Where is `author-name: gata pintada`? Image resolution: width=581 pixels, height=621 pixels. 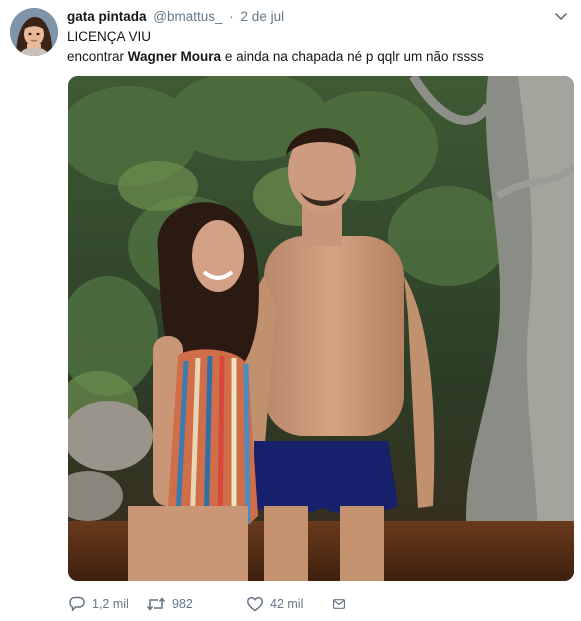 author-name: gata pintada is located at coordinates (107, 16).